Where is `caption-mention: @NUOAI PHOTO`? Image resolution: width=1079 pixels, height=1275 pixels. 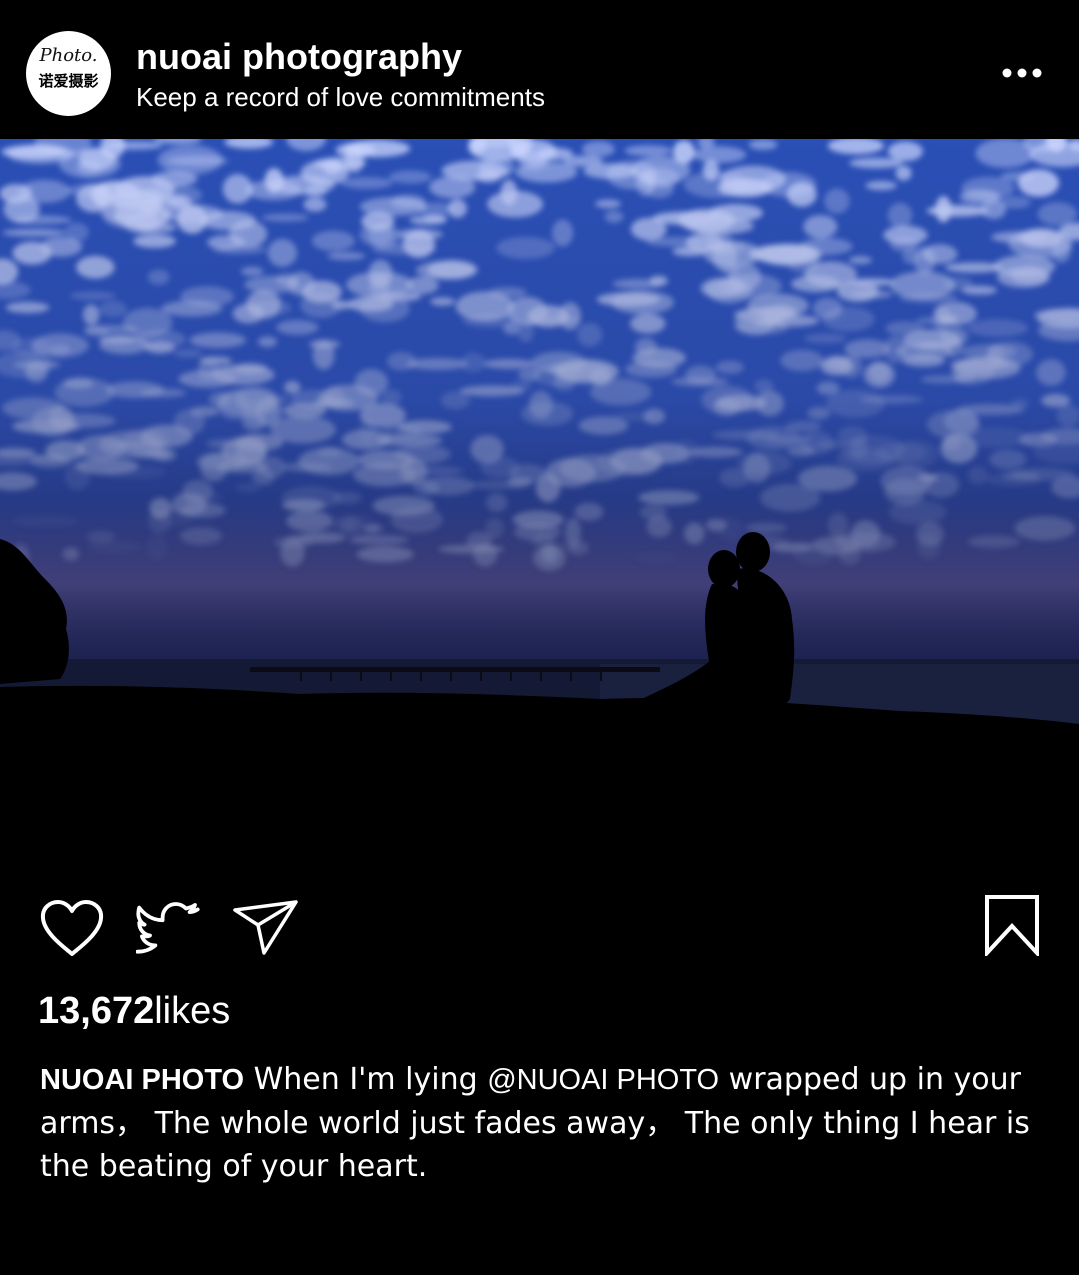 caption-mention: @NUOAI PHOTO is located at coordinates (603, 1080).